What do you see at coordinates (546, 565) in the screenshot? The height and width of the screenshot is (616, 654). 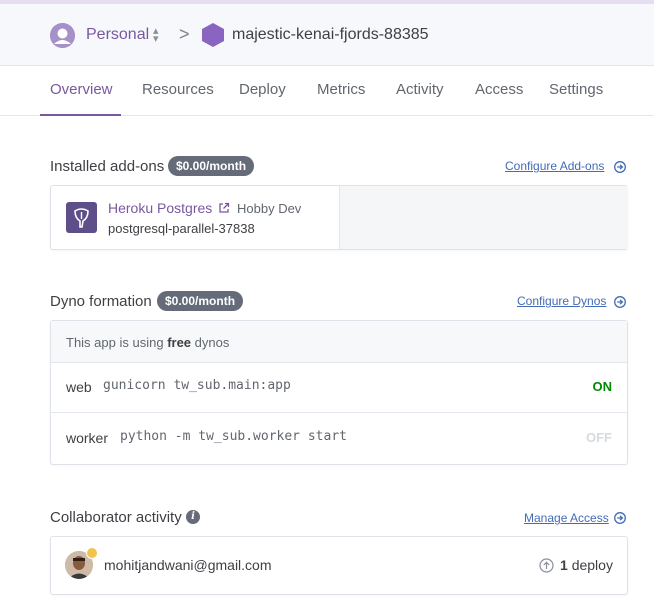 I see `deploy-upload-icon` at bounding box center [546, 565].